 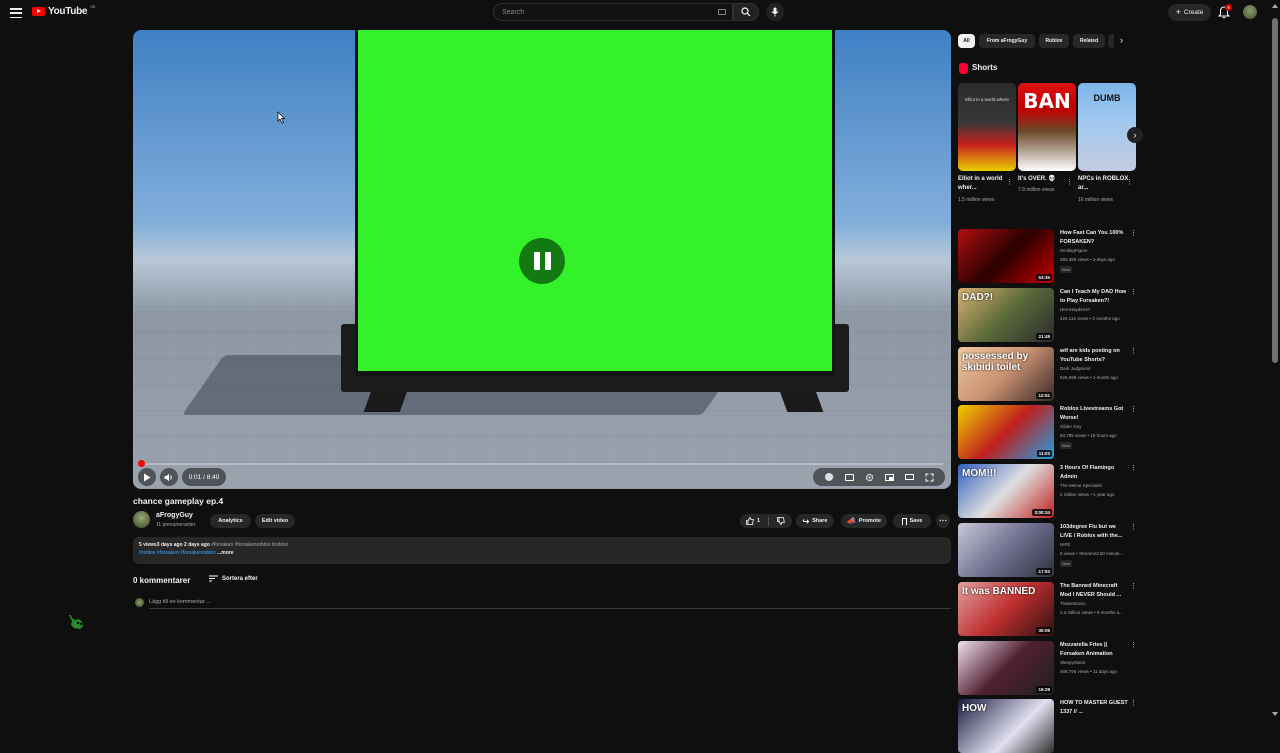 What do you see at coordinates (1081, 485) in the screenshot?
I see `recommendation-channel: The Meme Specialist` at bounding box center [1081, 485].